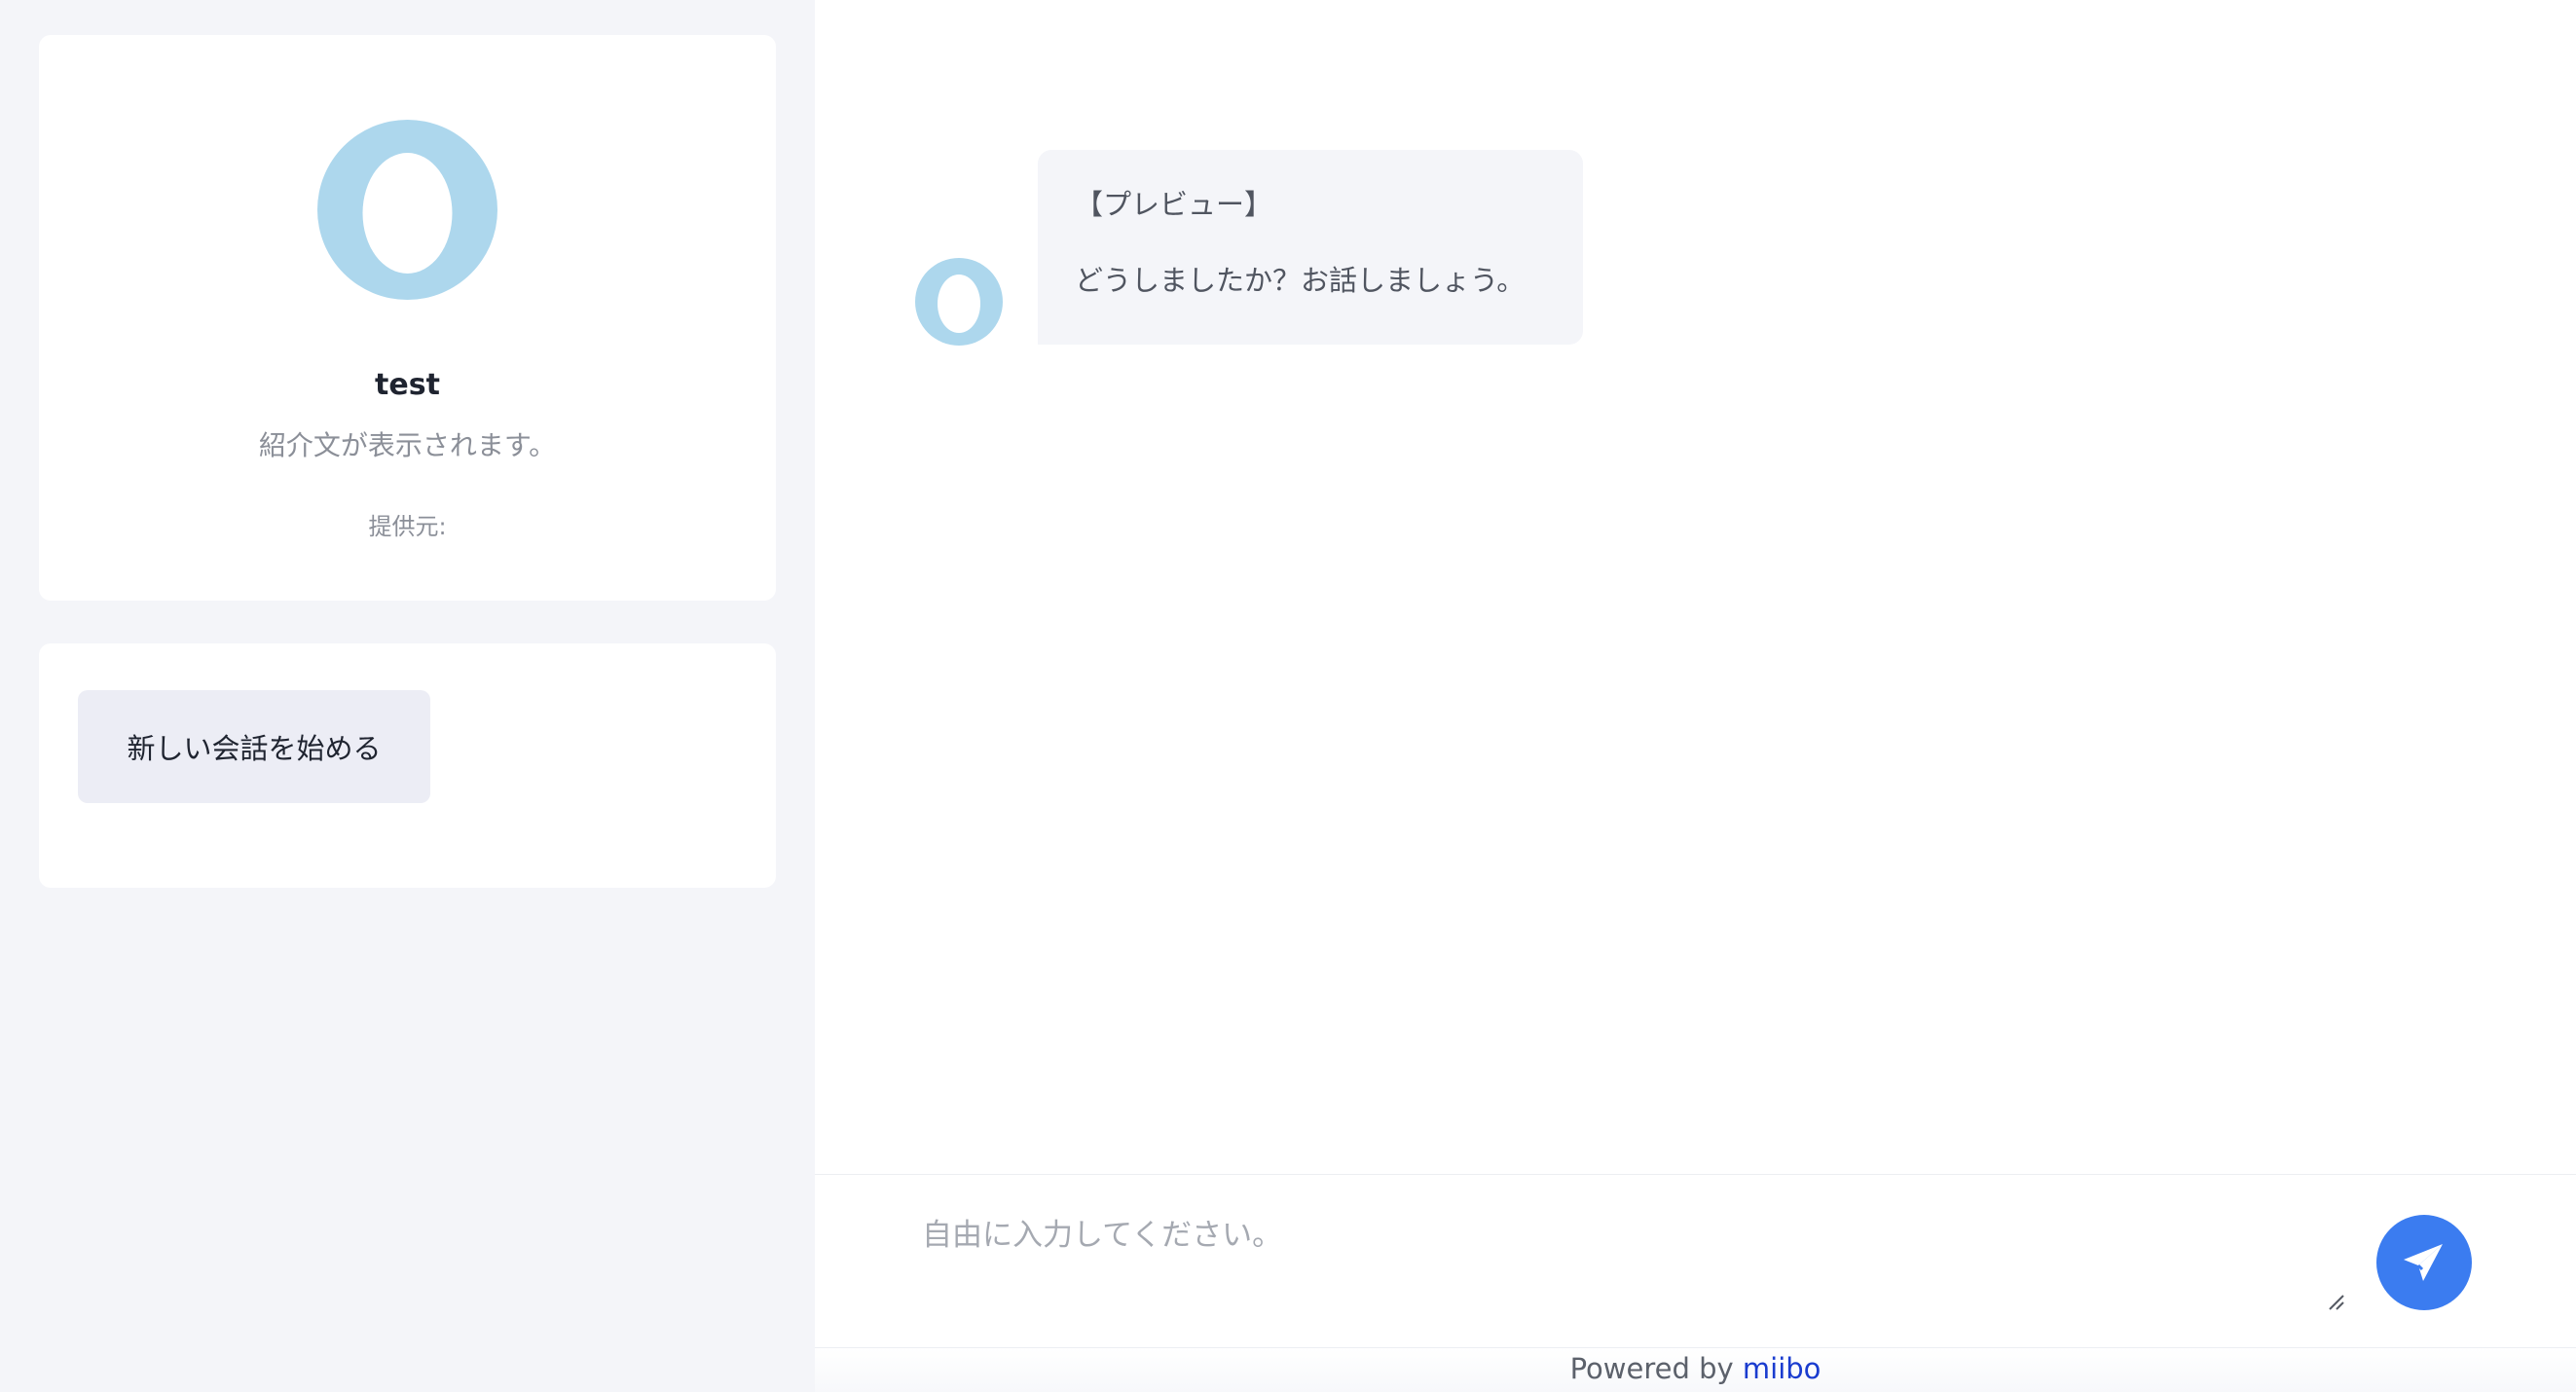 The width and height of the screenshot is (2576, 1392). Describe the element at coordinates (1782, 1369) in the screenshot. I see `miibo-link: miibo` at that location.